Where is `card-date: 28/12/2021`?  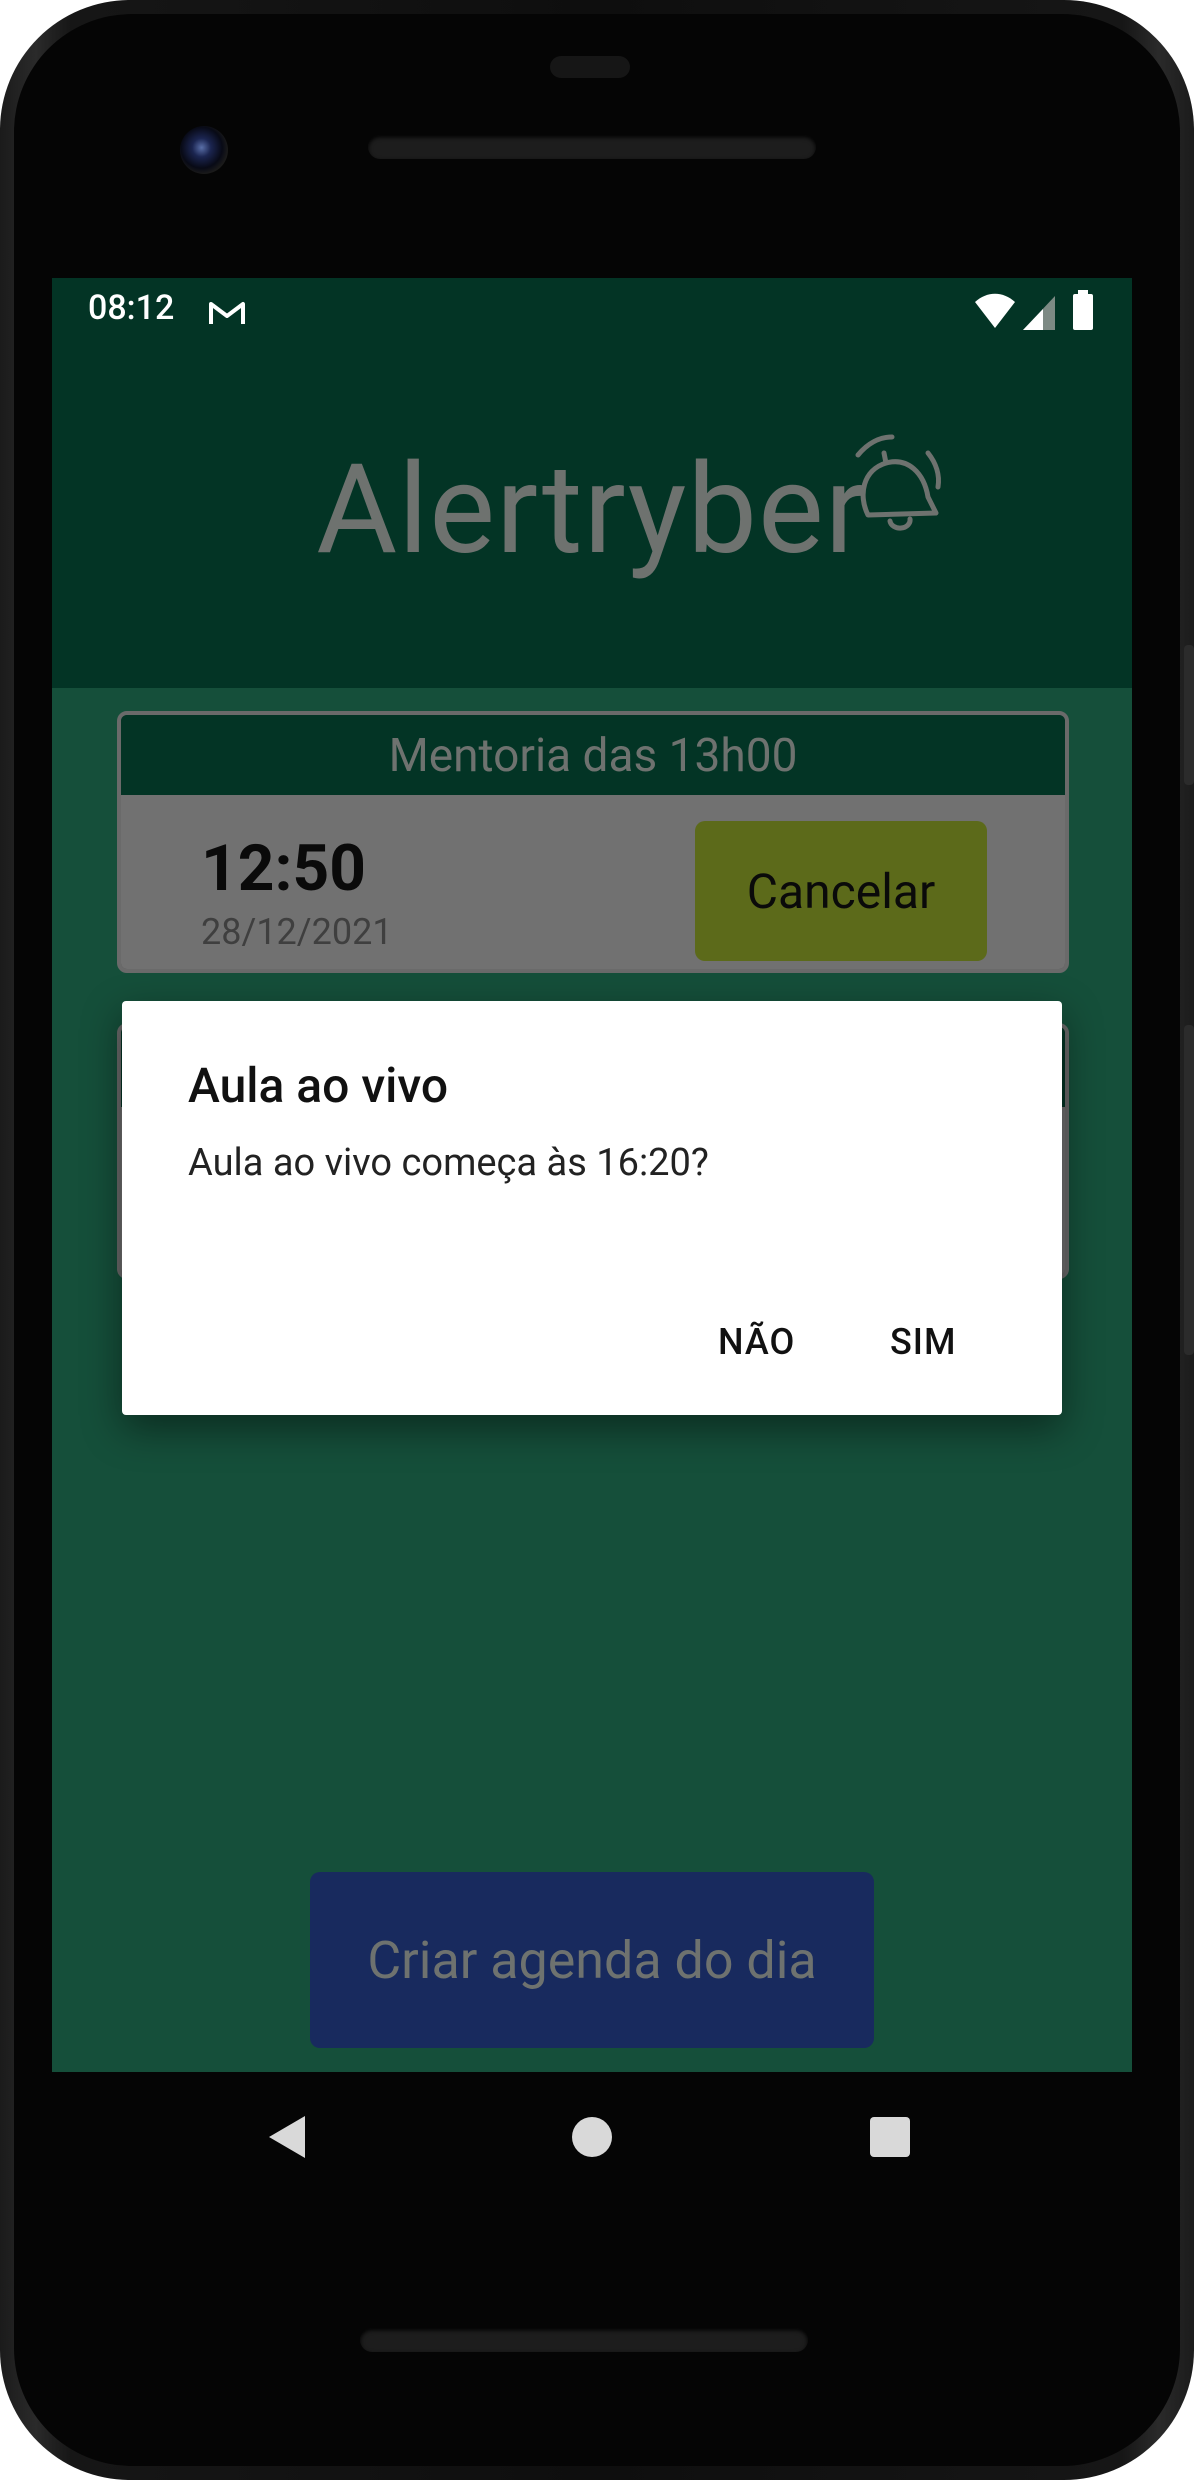
card-date: 28/12/2021 is located at coordinates (297, 932).